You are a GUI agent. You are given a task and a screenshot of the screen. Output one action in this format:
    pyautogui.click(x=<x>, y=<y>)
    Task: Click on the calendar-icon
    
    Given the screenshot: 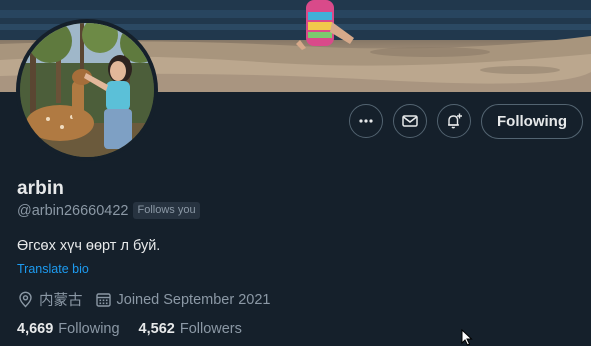 What is the action you would take?
    pyautogui.click(x=103, y=300)
    